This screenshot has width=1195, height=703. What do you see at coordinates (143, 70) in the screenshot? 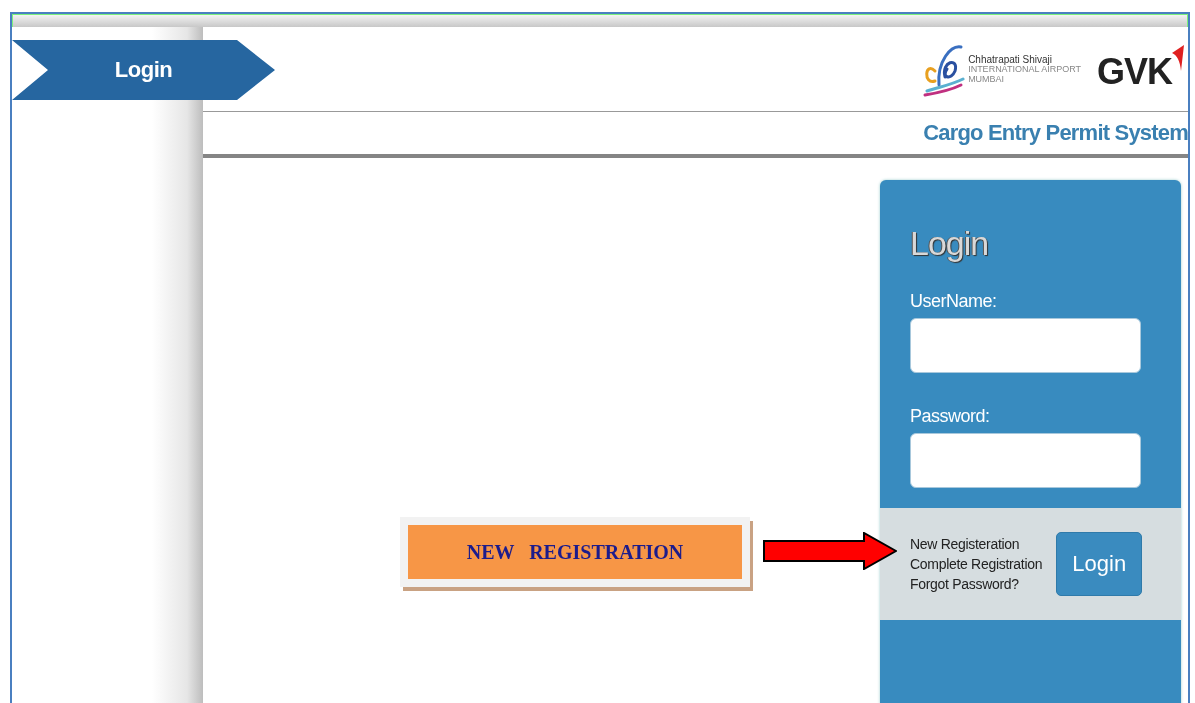
I see `ribbon-label: Login` at bounding box center [143, 70].